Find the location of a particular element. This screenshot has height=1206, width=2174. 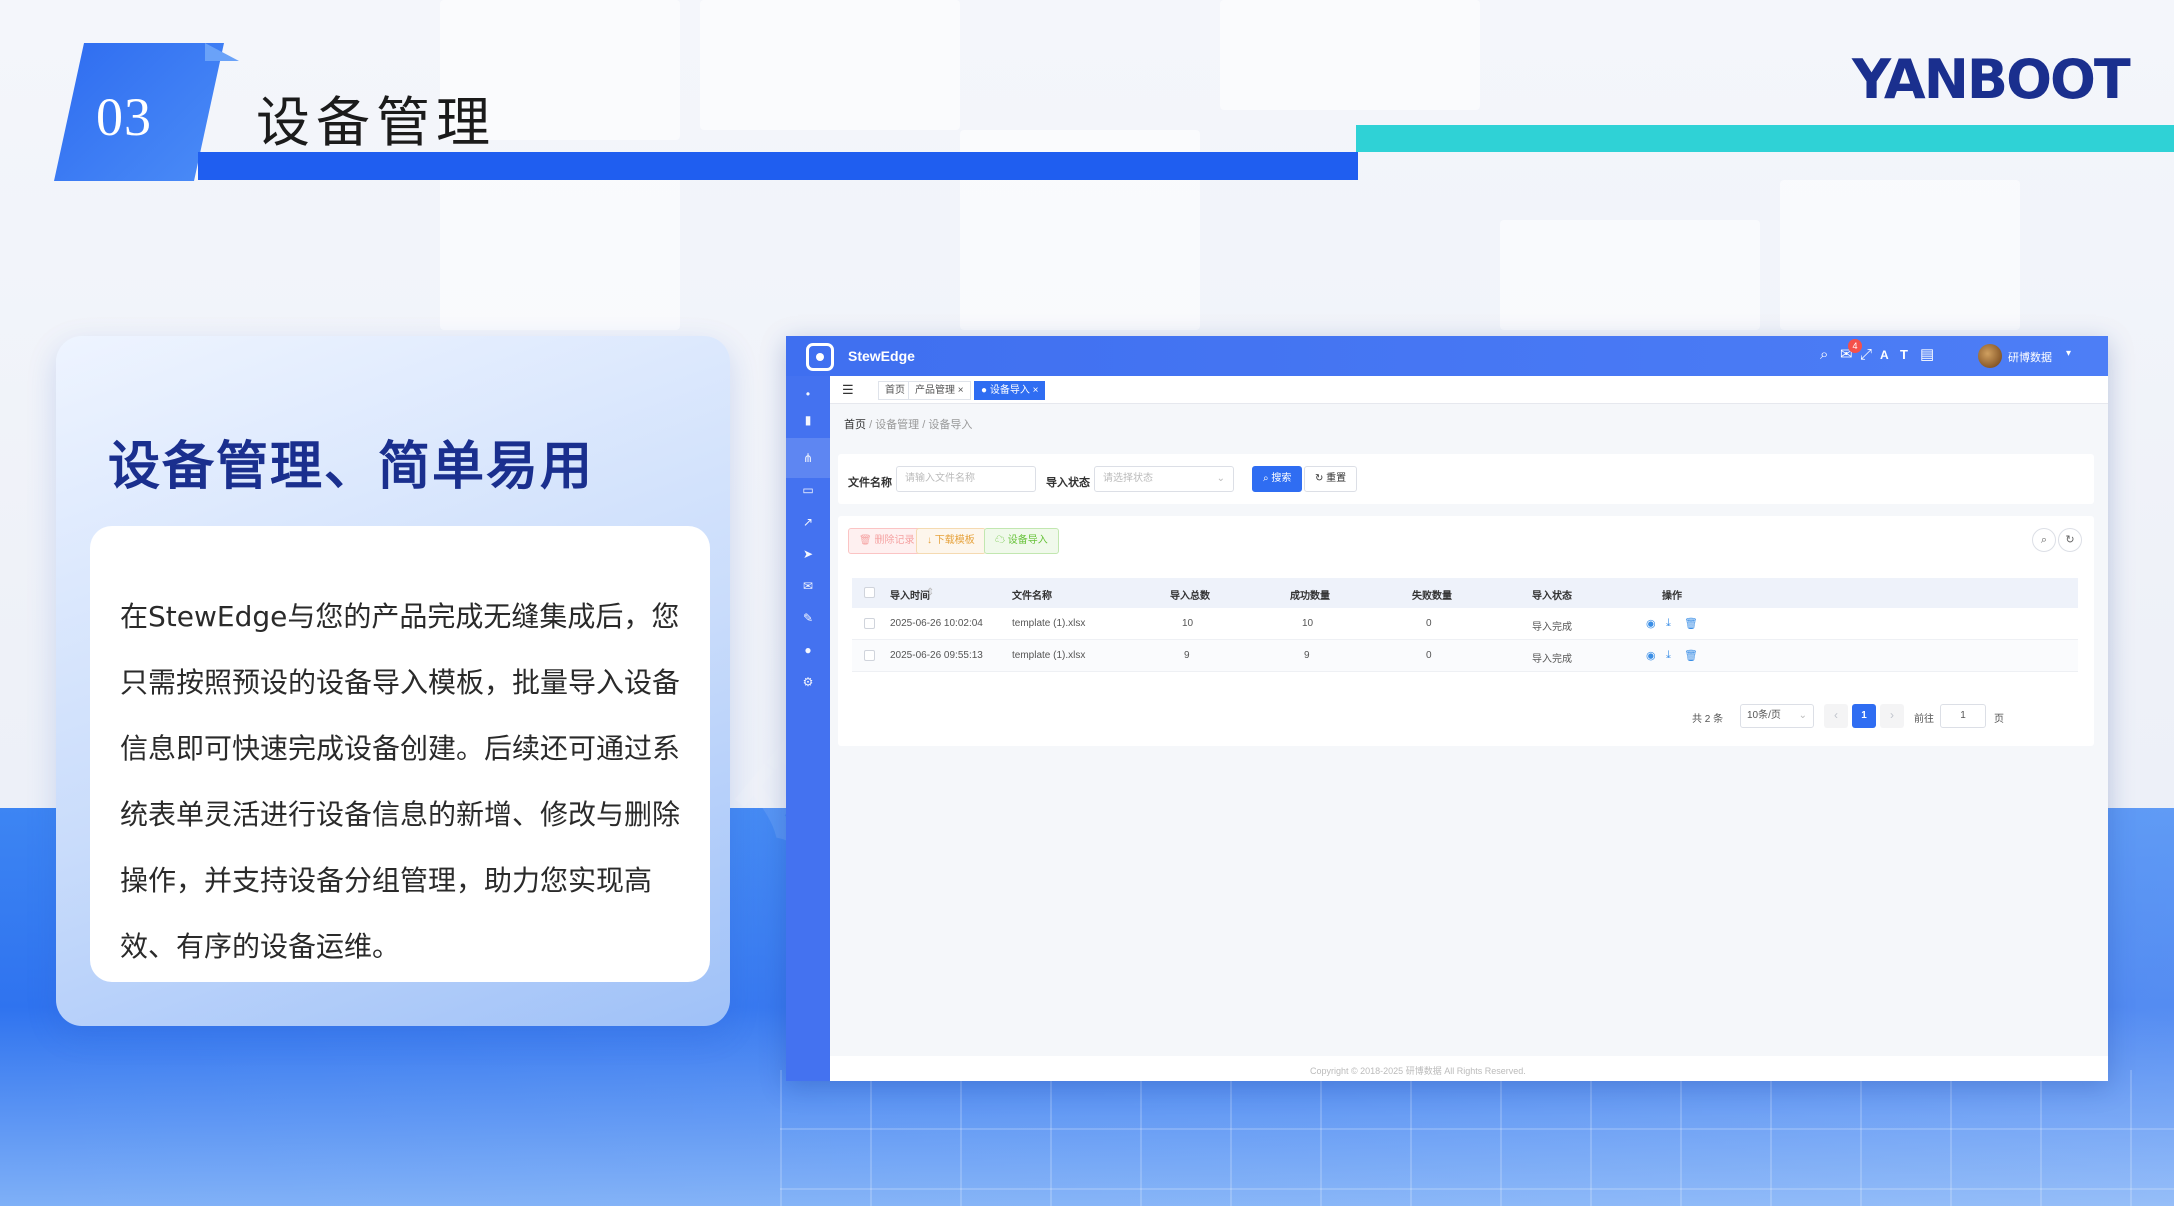

chevron-down-icon: ▾ is located at coordinates (2068, 353).